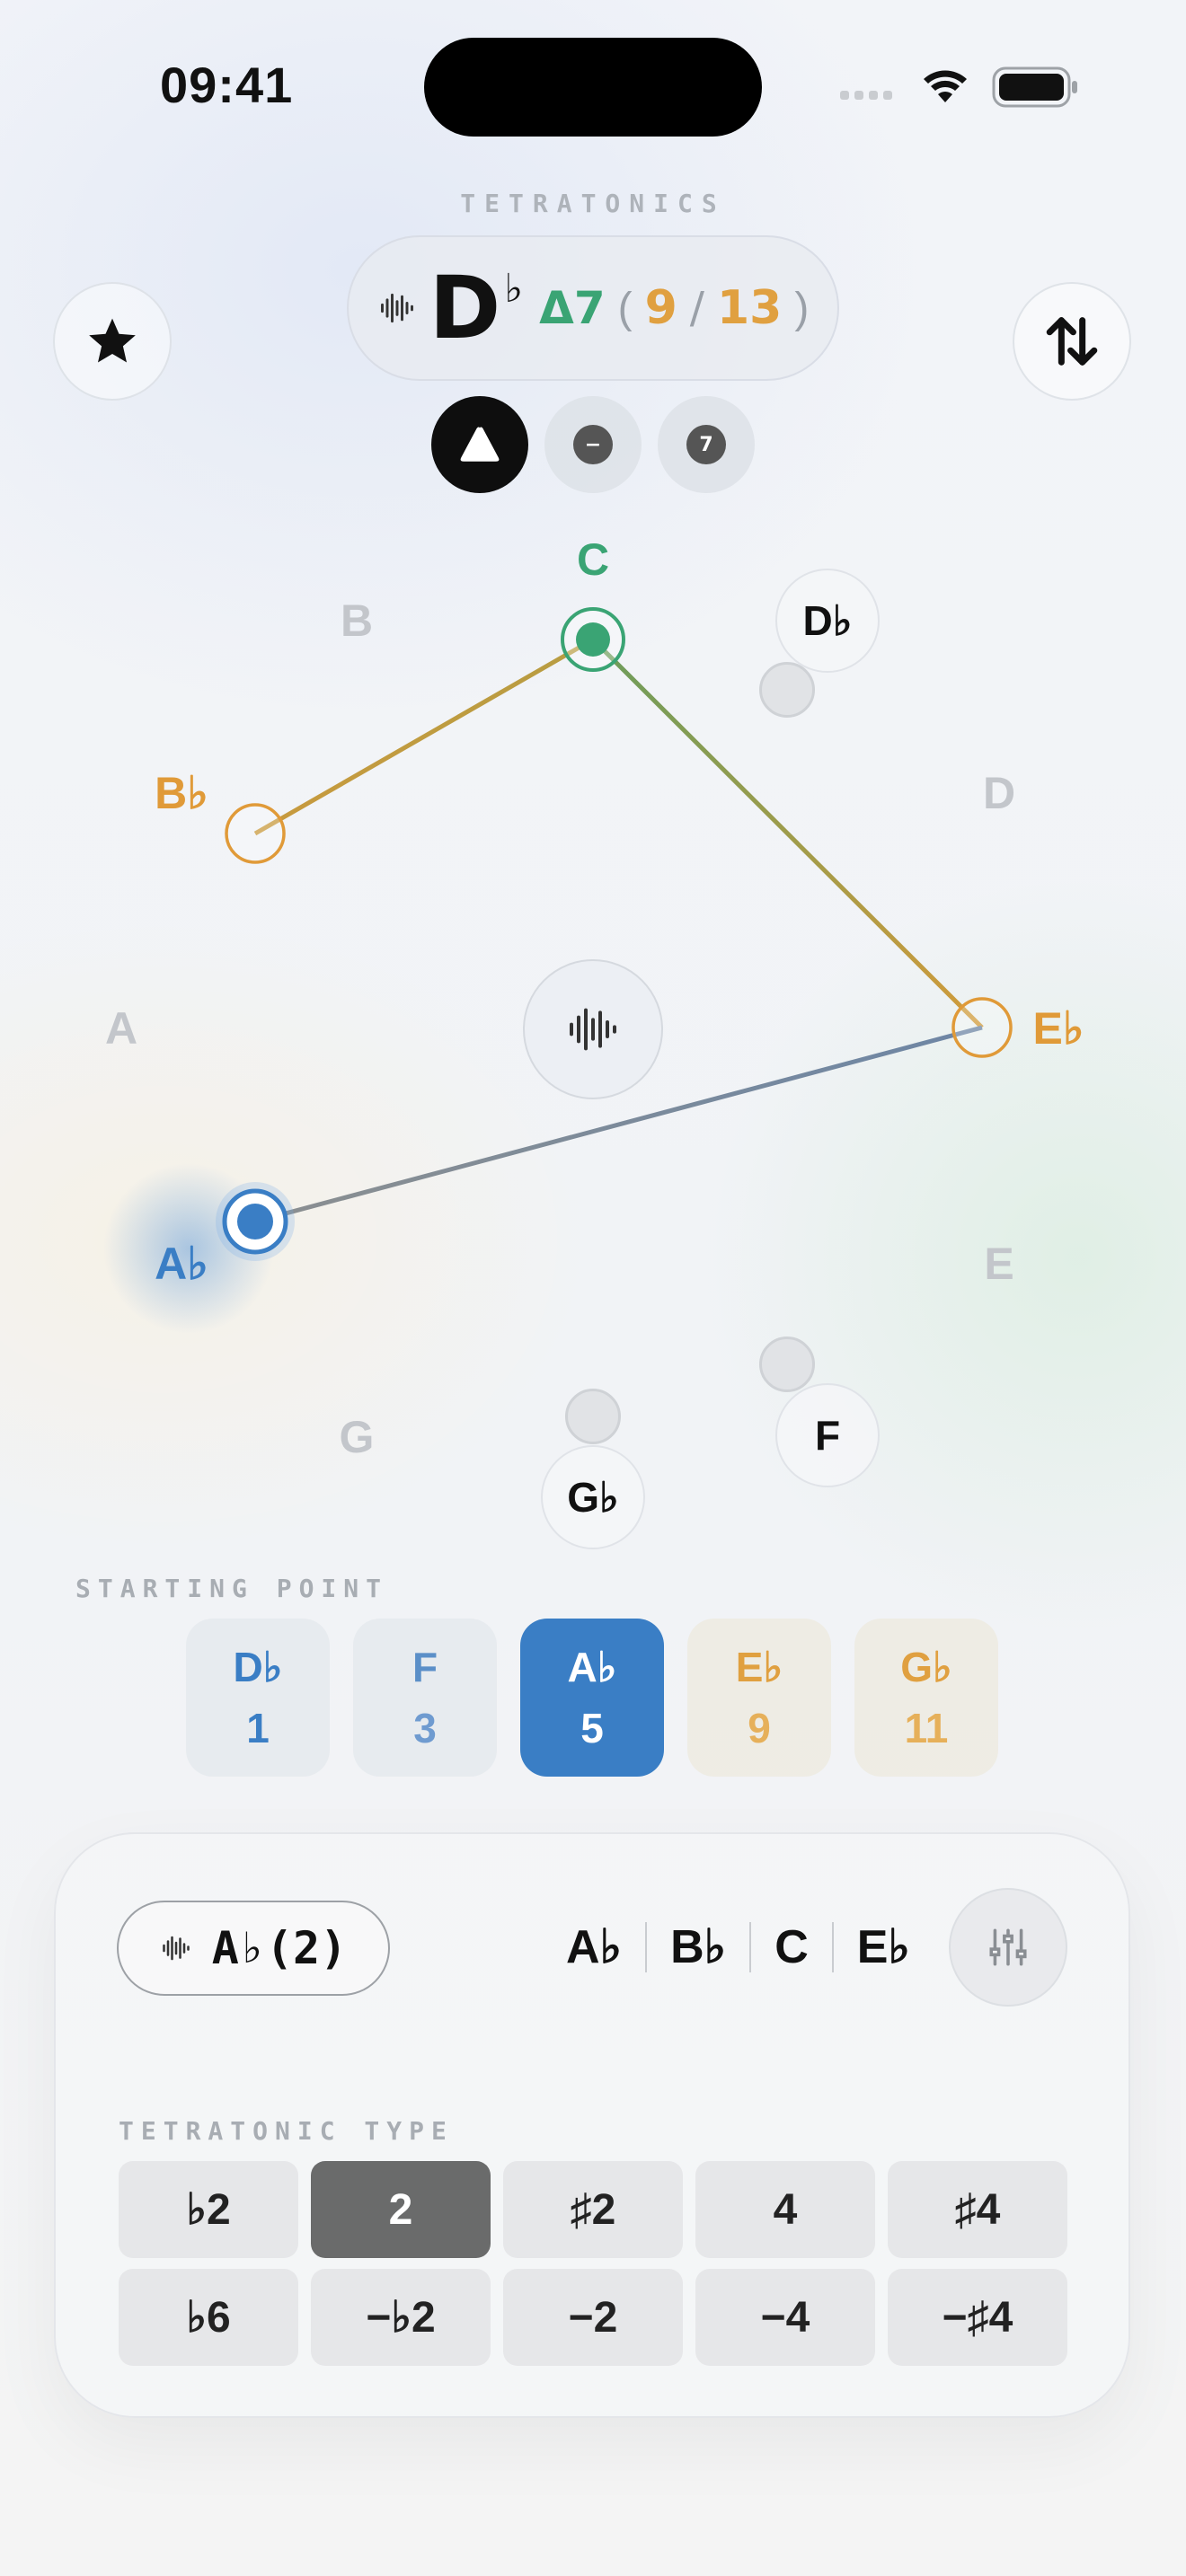  What do you see at coordinates (827, 1435) in the screenshot?
I see `note-f-bubble: F` at bounding box center [827, 1435].